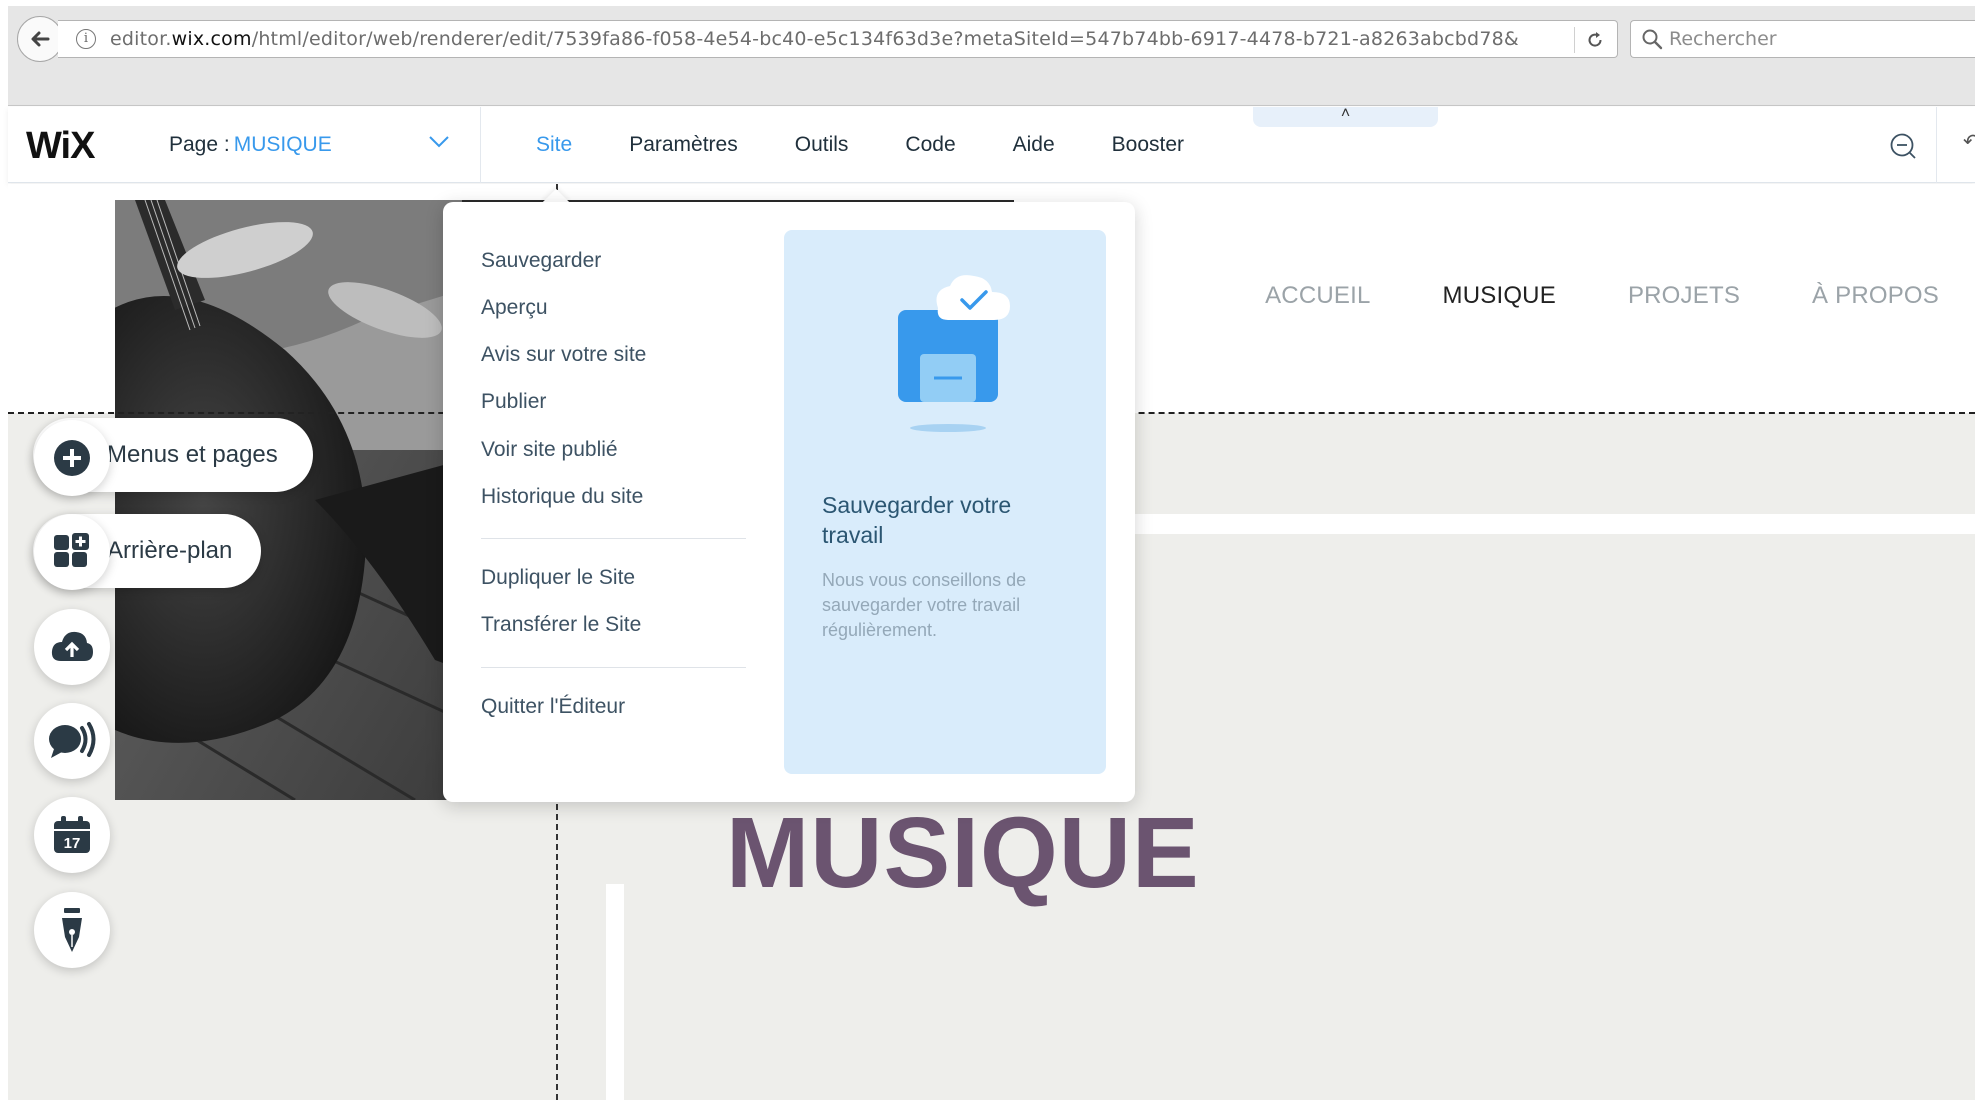  What do you see at coordinates (541, 261) in the screenshot?
I see `menu-item-sauvegarder: Sauvegarder` at bounding box center [541, 261].